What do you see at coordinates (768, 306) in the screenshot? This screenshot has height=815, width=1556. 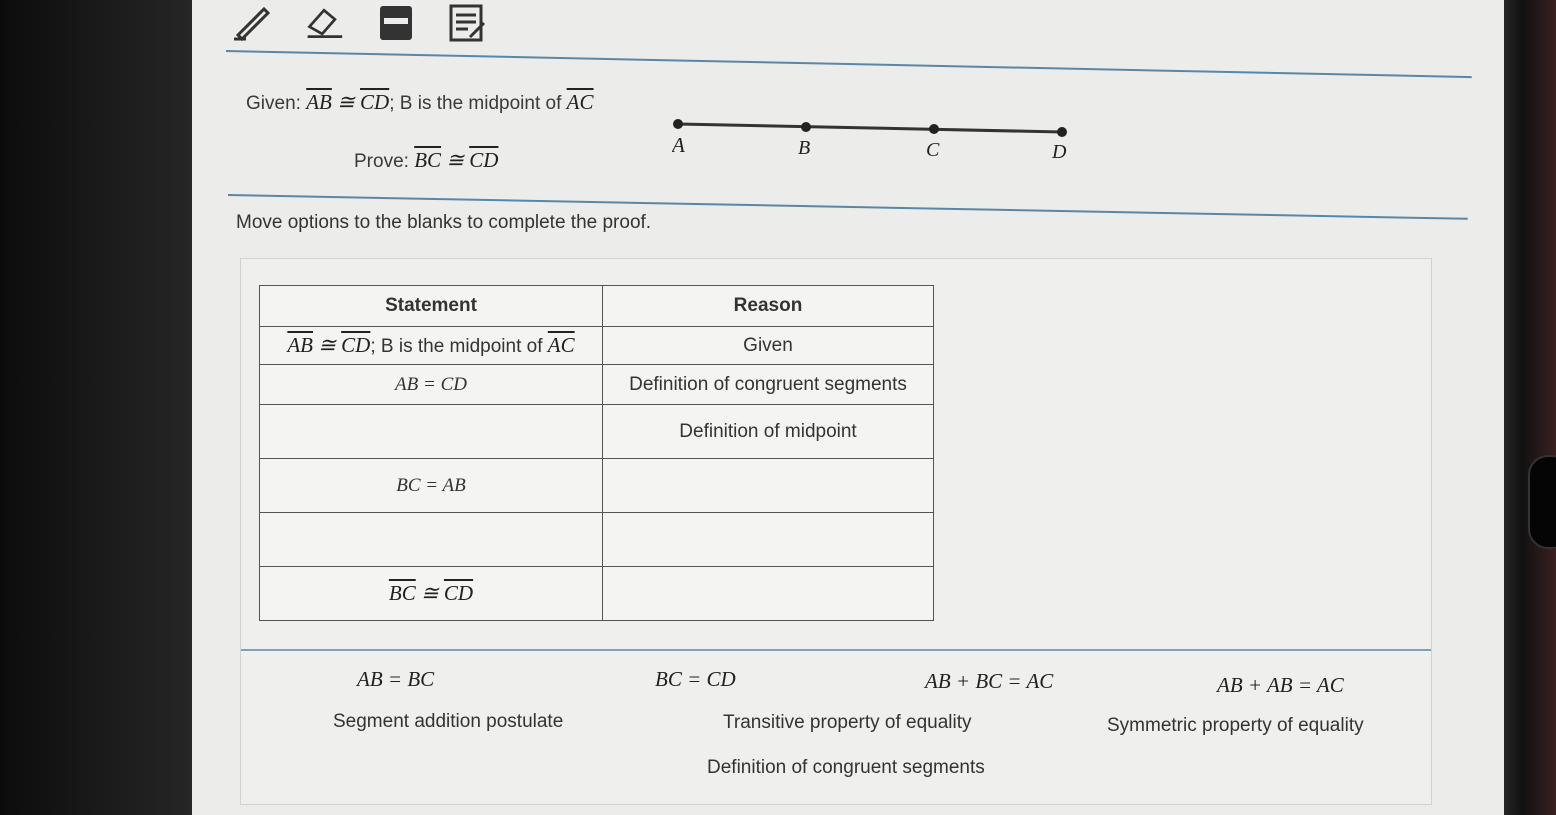 I see `reason-header: Reason` at bounding box center [768, 306].